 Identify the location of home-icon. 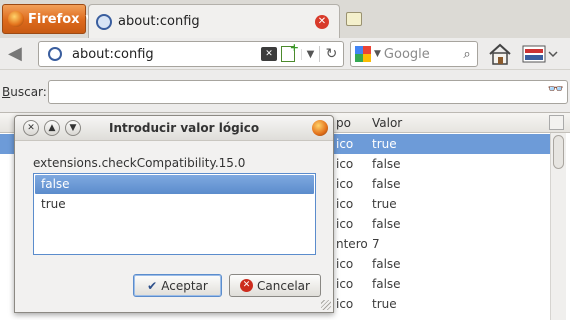
(500, 54).